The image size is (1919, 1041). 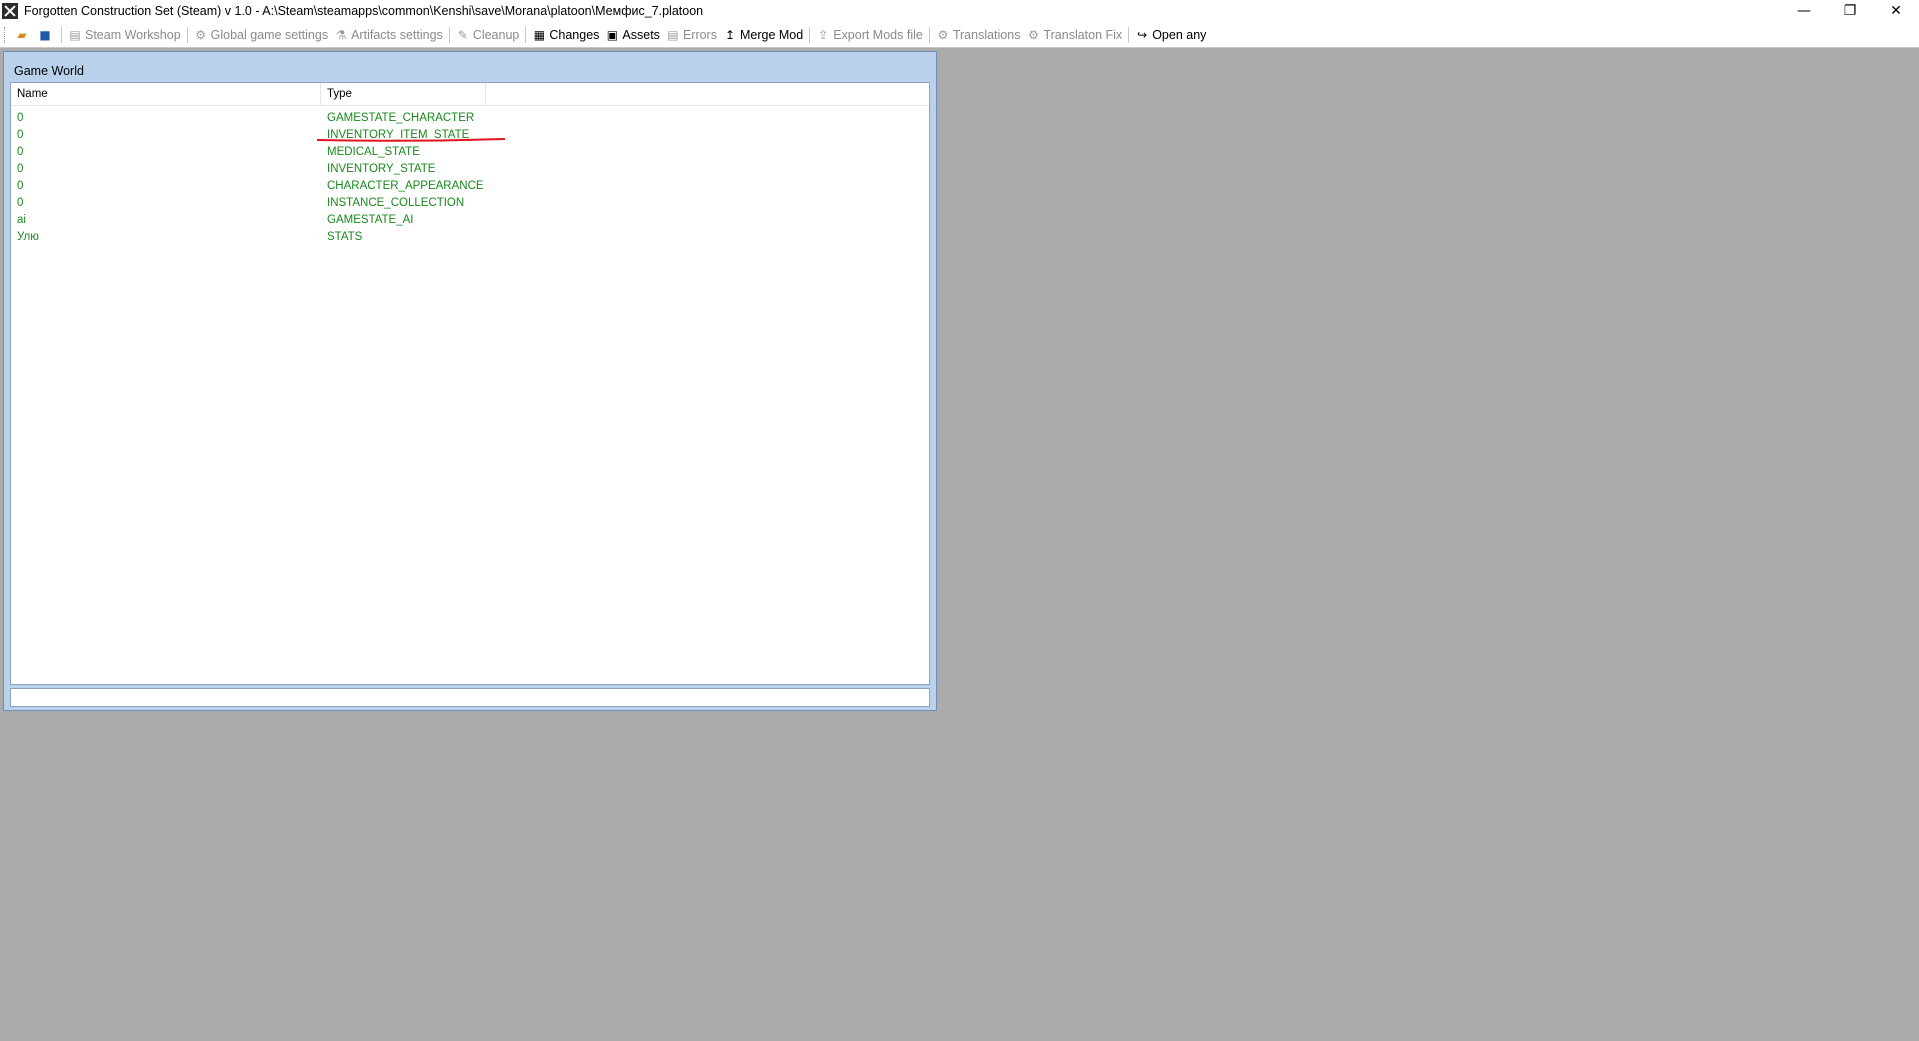 What do you see at coordinates (462, 34) in the screenshot?
I see `broom-icon: ✎` at bounding box center [462, 34].